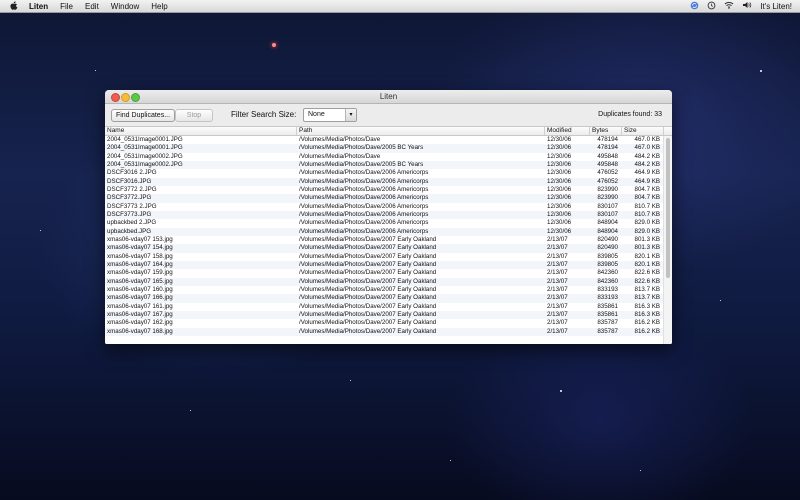 This screenshot has height=500, width=800. What do you see at coordinates (776, 6) in the screenshot?
I see `menu-status-text: It's Liten!` at bounding box center [776, 6].